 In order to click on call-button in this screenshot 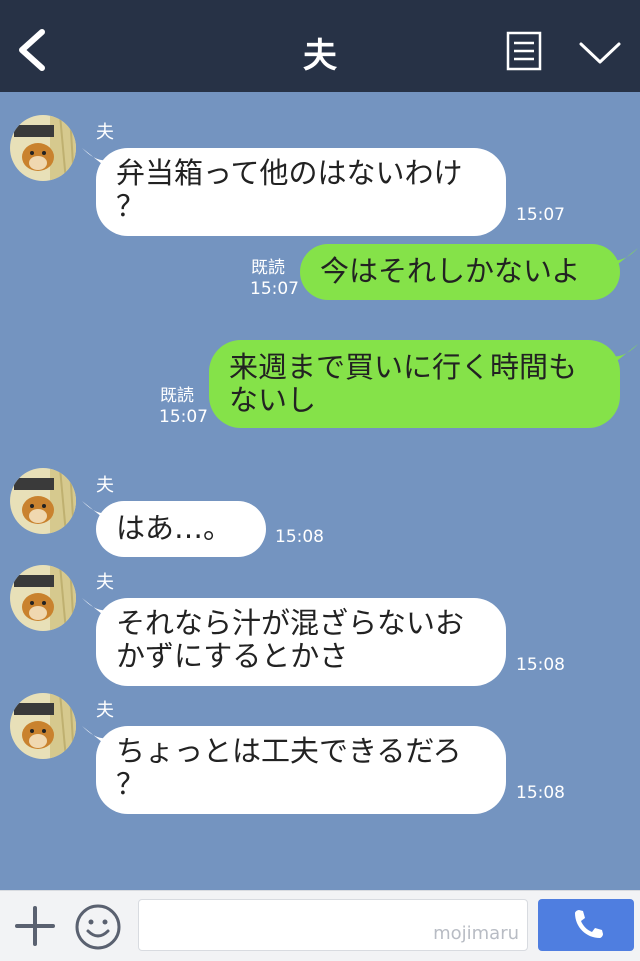, I will do `click(586, 925)`.